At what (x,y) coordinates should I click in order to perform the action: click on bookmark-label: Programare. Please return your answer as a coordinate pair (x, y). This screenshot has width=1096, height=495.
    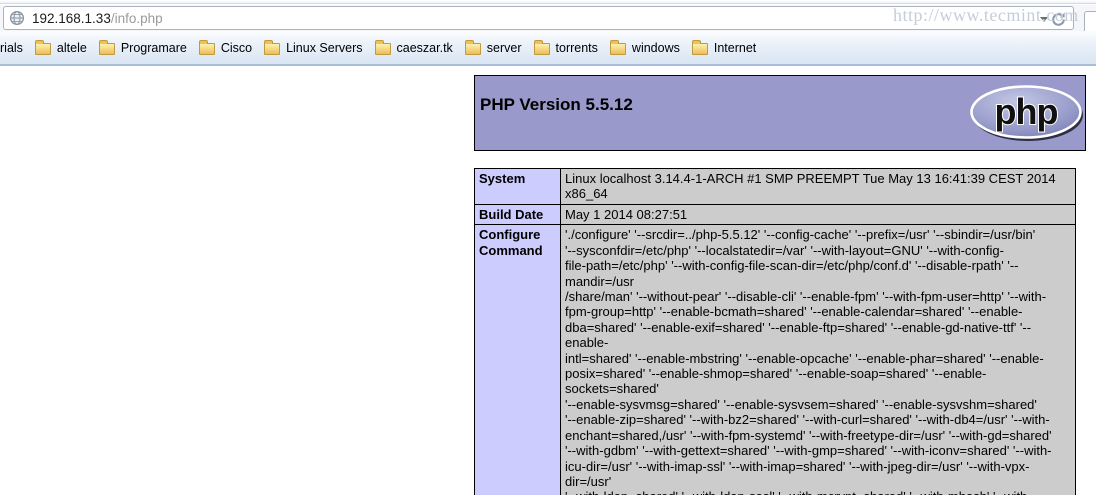
    Looking at the image, I should click on (153, 47).